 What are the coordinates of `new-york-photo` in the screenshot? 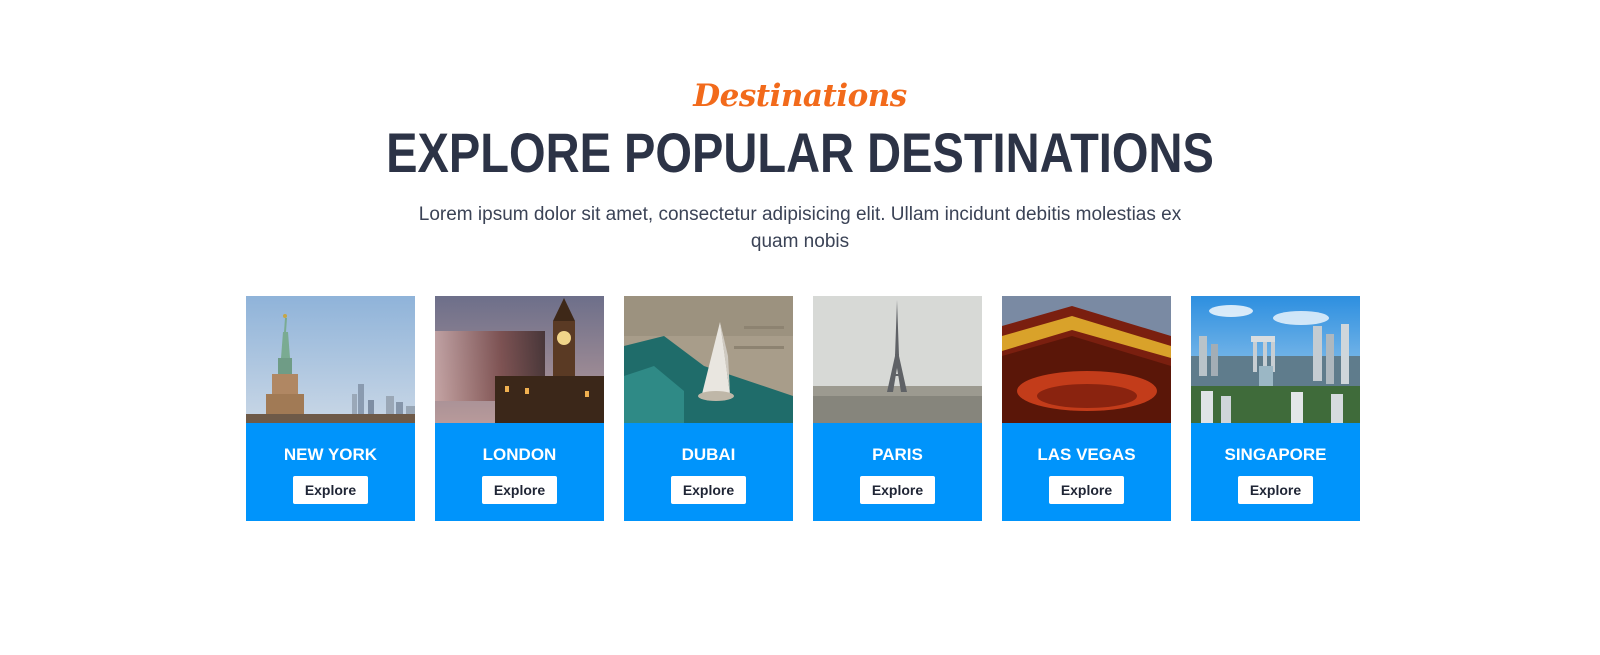 It's located at (330, 359).